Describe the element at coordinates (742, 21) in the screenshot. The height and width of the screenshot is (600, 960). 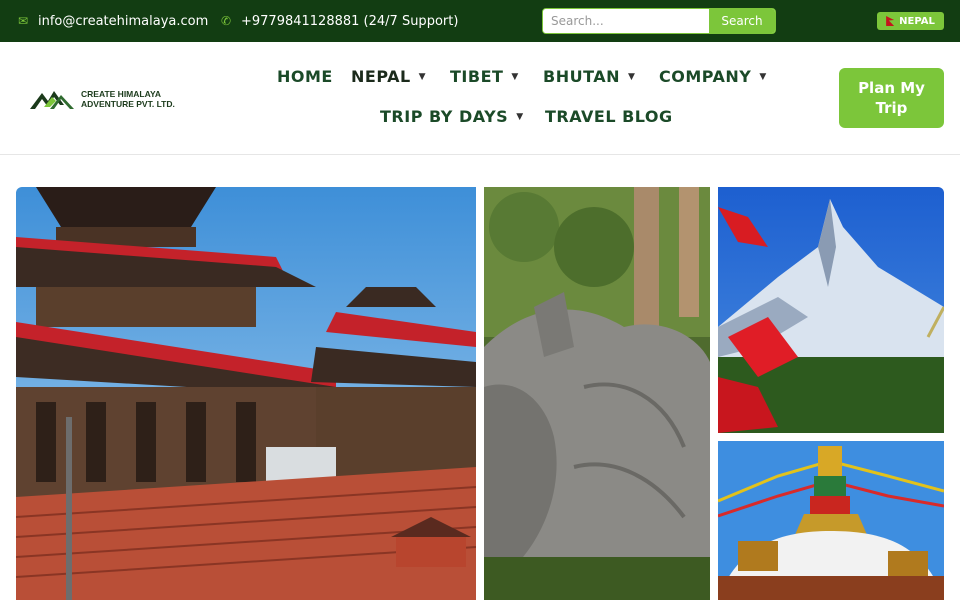
I see `search-button: Search` at that location.